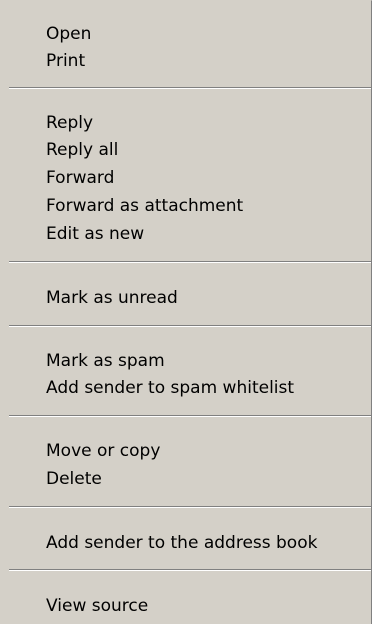  I want to click on menu-item-mark-as-spam: Mark as spam, so click(105, 361).